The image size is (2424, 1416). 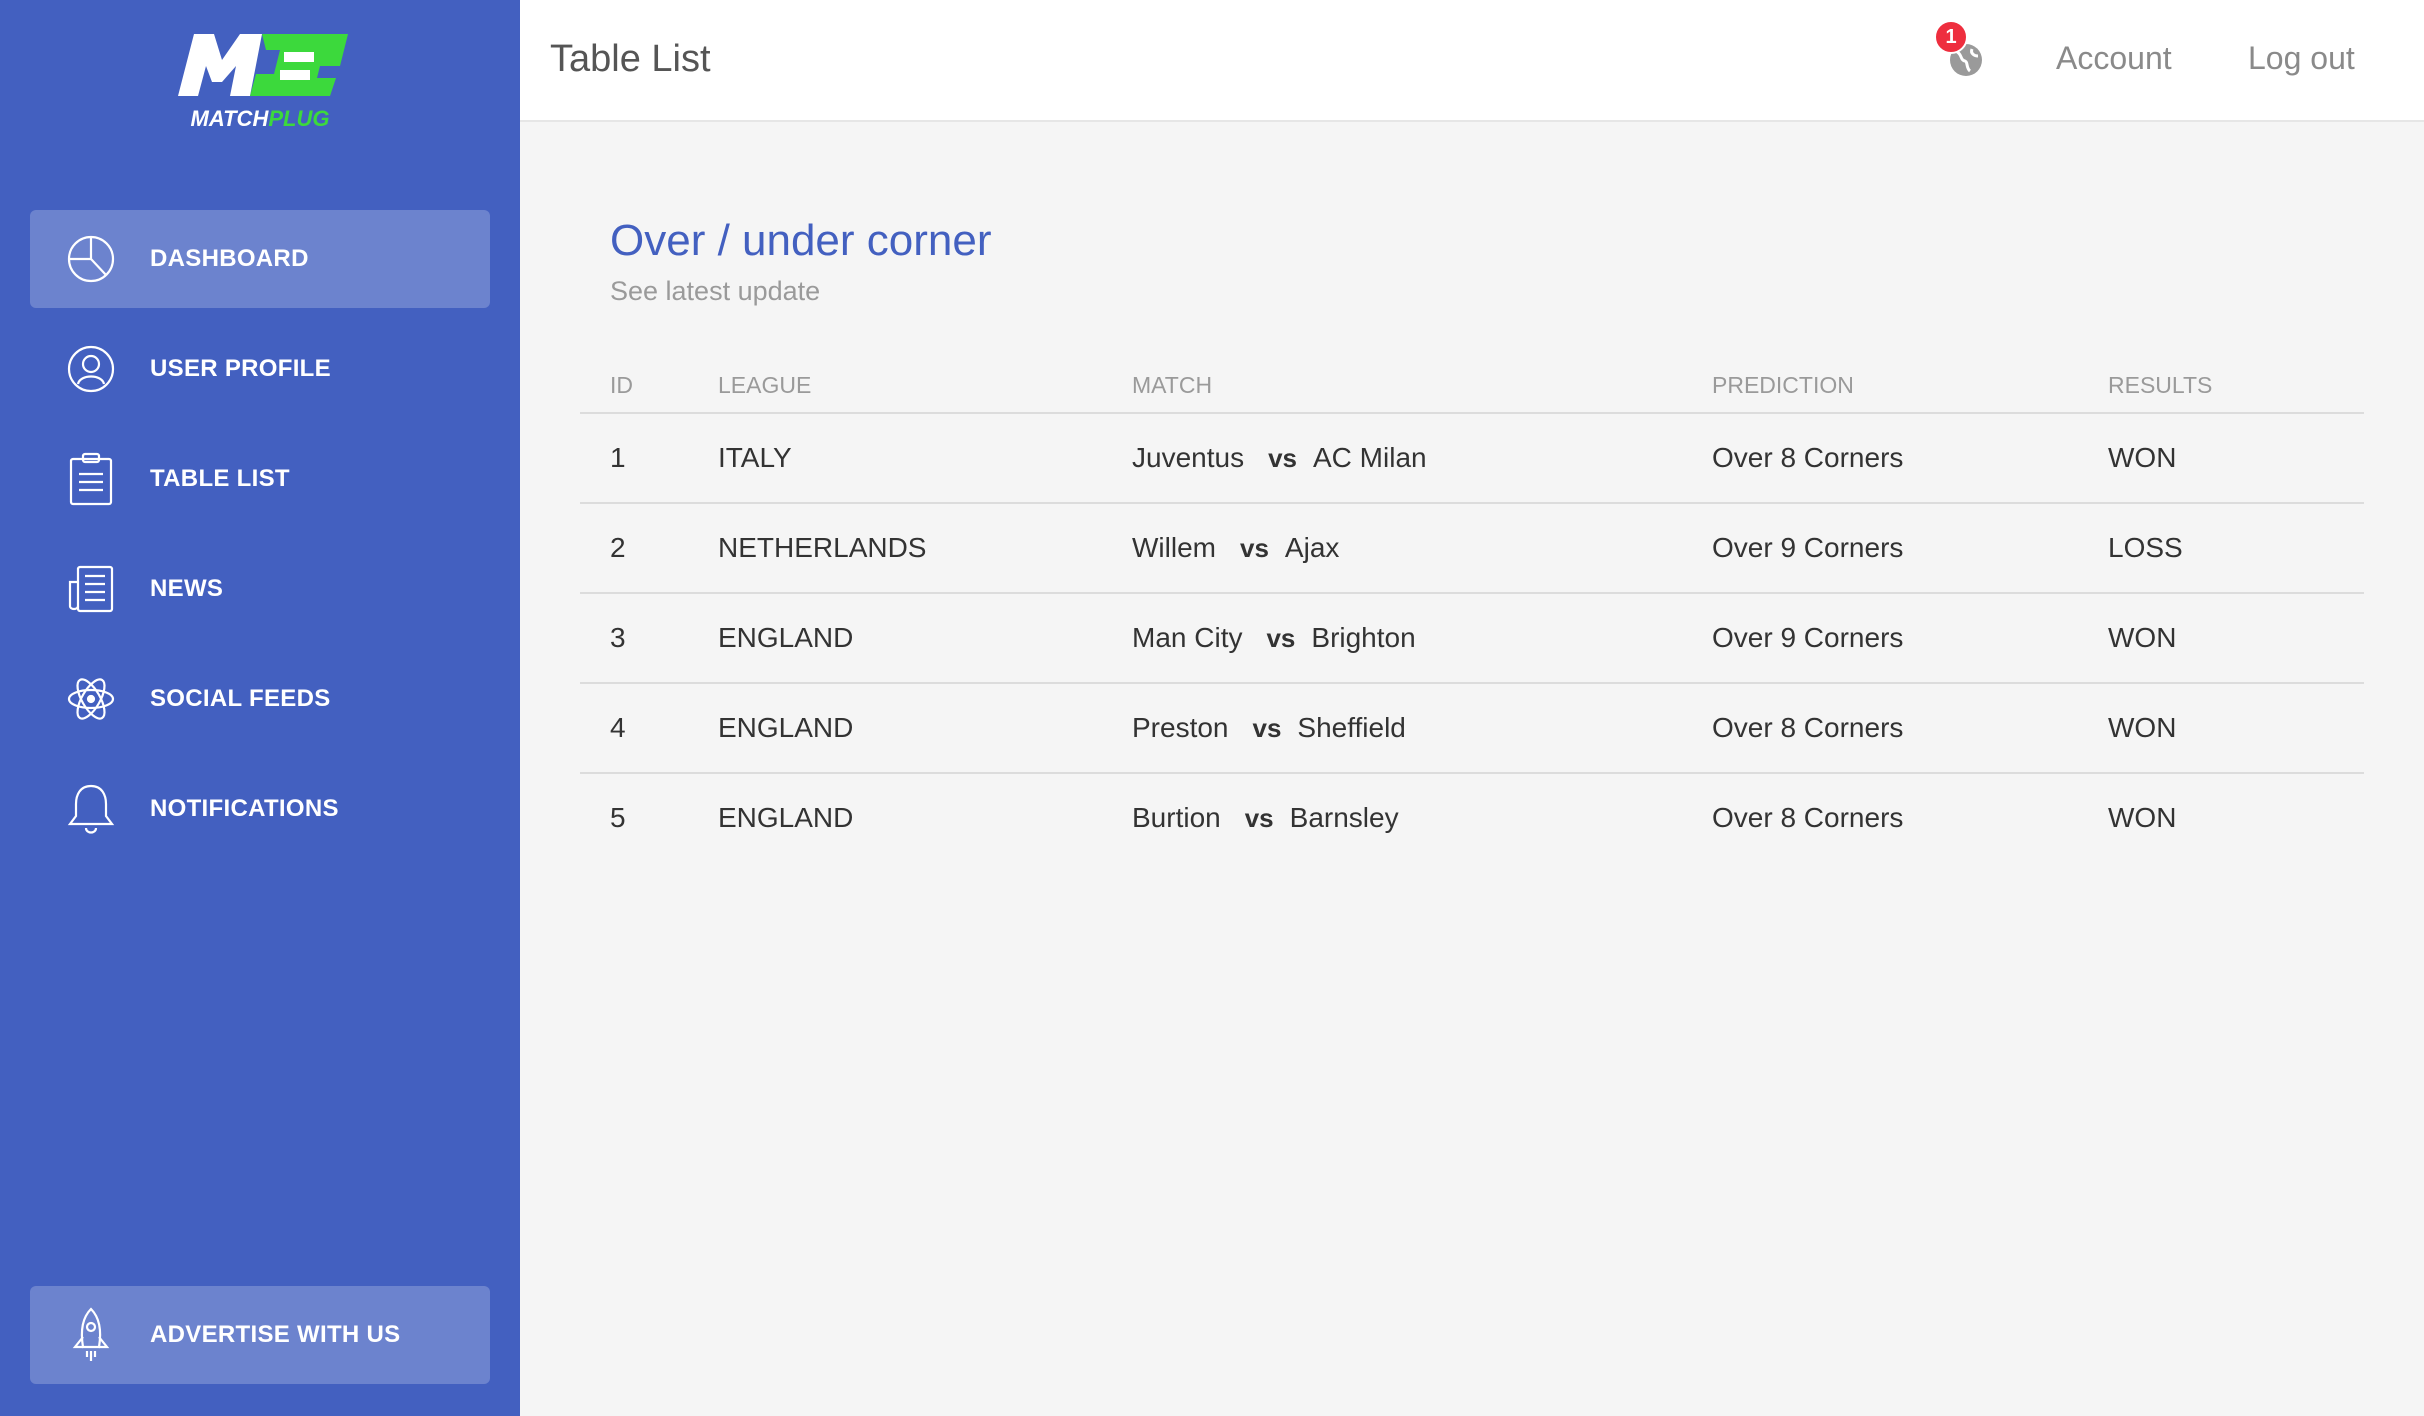 I want to click on advertise-label: ADVERTISE WITH US, so click(x=275, y=1334).